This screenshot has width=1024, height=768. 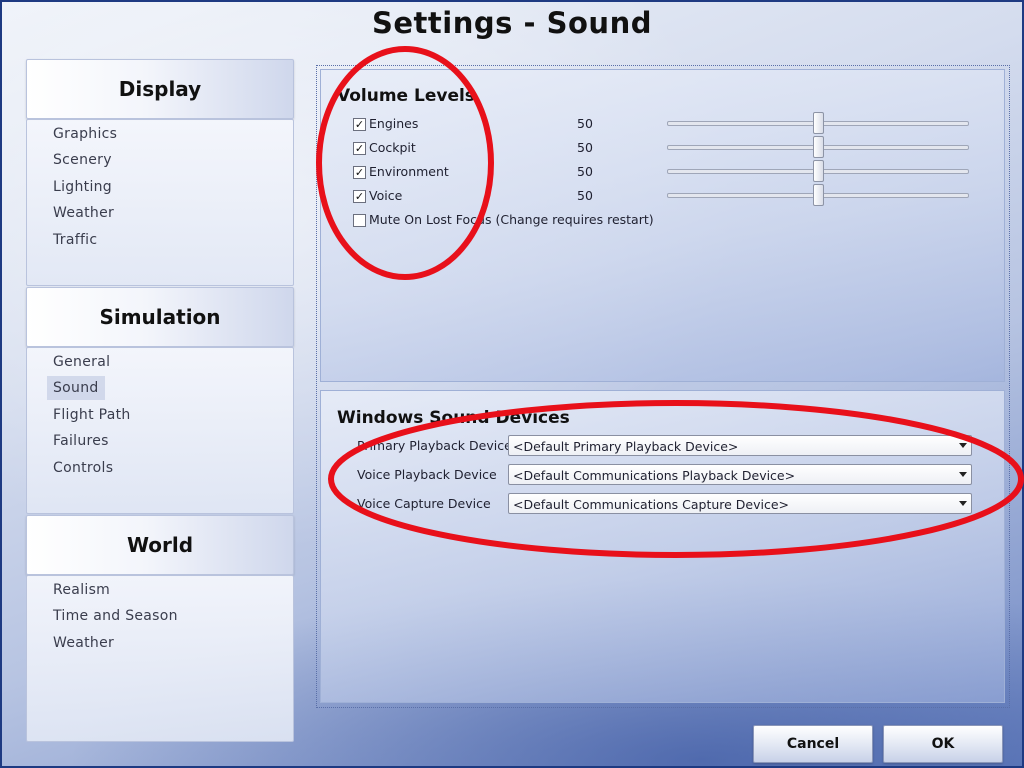 I want to click on category-header-world: World, so click(x=160, y=545).